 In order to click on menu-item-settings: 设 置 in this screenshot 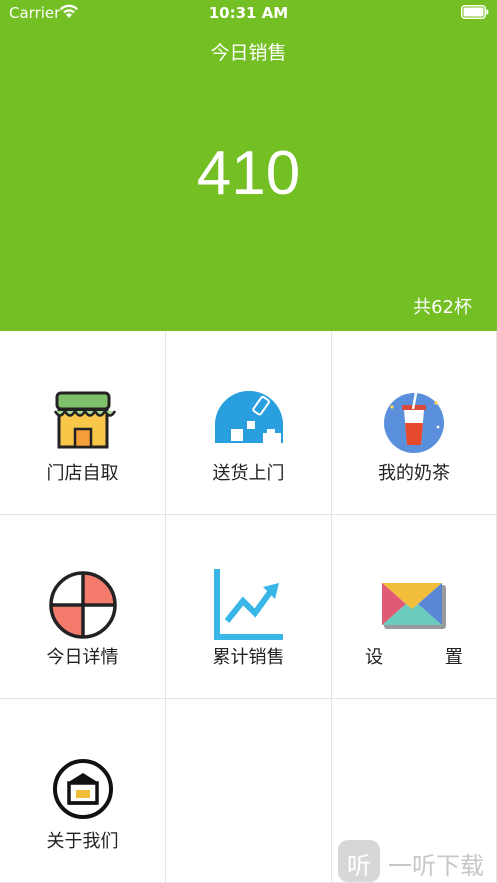, I will do `click(414, 607)`.